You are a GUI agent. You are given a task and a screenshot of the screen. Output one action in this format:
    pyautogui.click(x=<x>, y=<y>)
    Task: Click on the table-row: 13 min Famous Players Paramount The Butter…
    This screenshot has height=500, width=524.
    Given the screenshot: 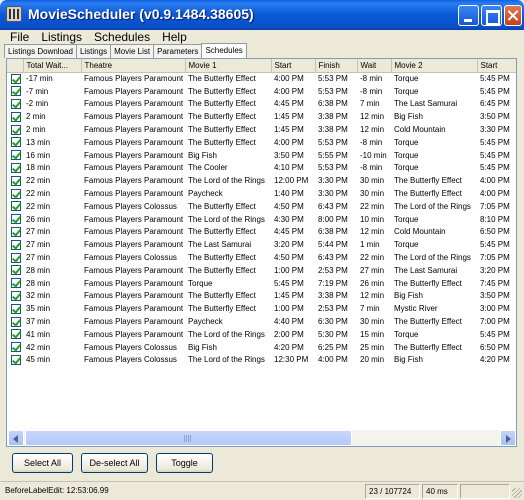 What is the action you would take?
    pyautogui.click(x=261, y=142)
    